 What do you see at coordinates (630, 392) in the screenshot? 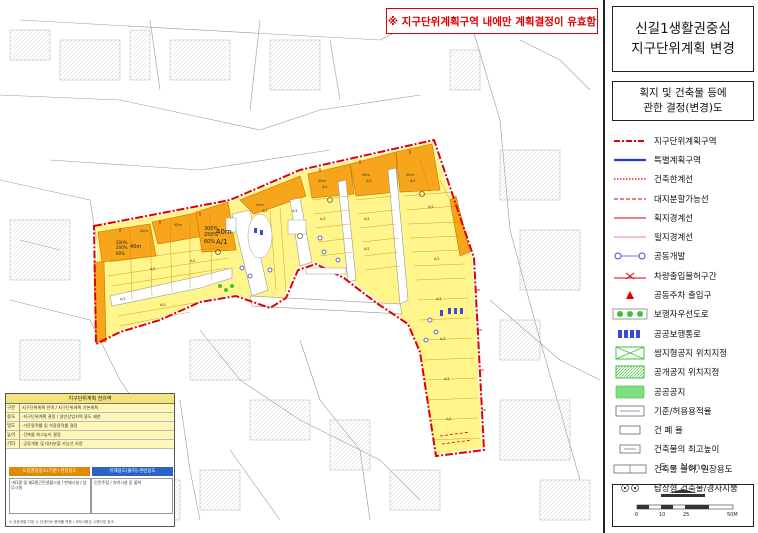
I see `public-open-space-icon` at bounding box center [630, 392].